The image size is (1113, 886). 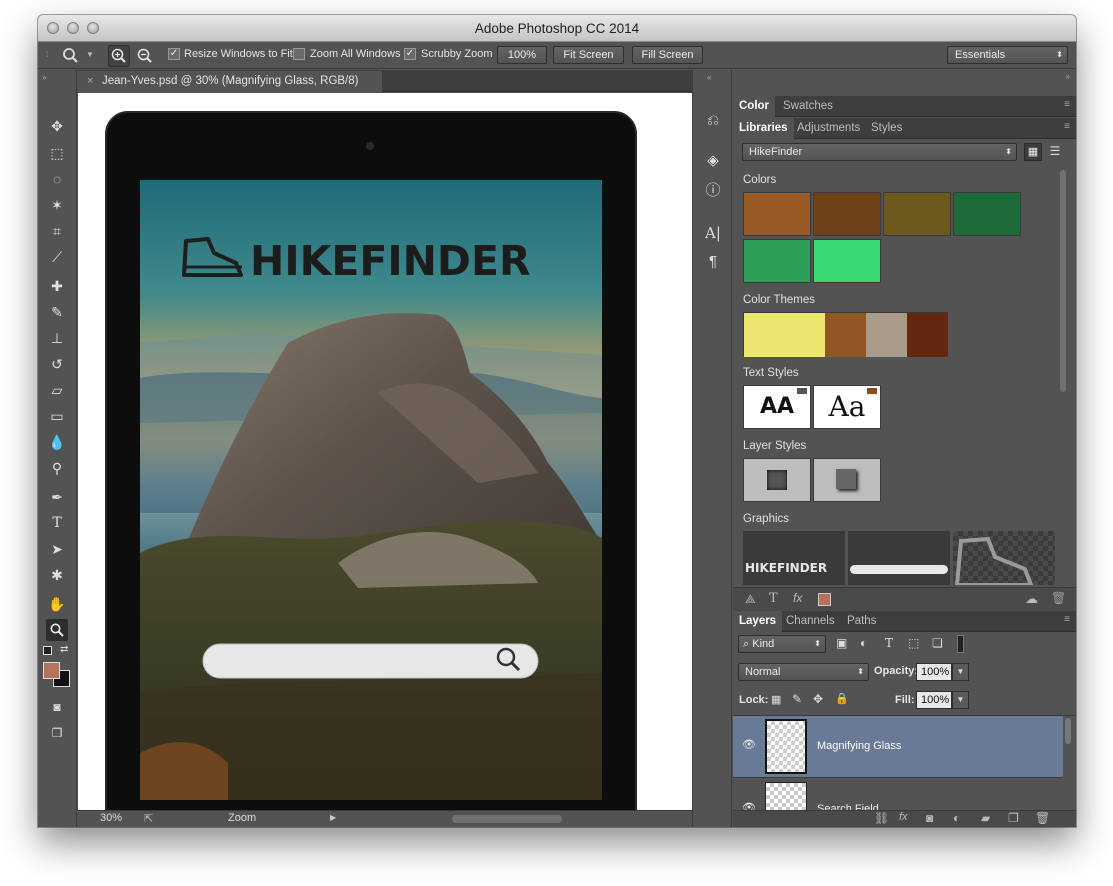 I want to click on tab-layers: Layers, so click(x=758, y=621).